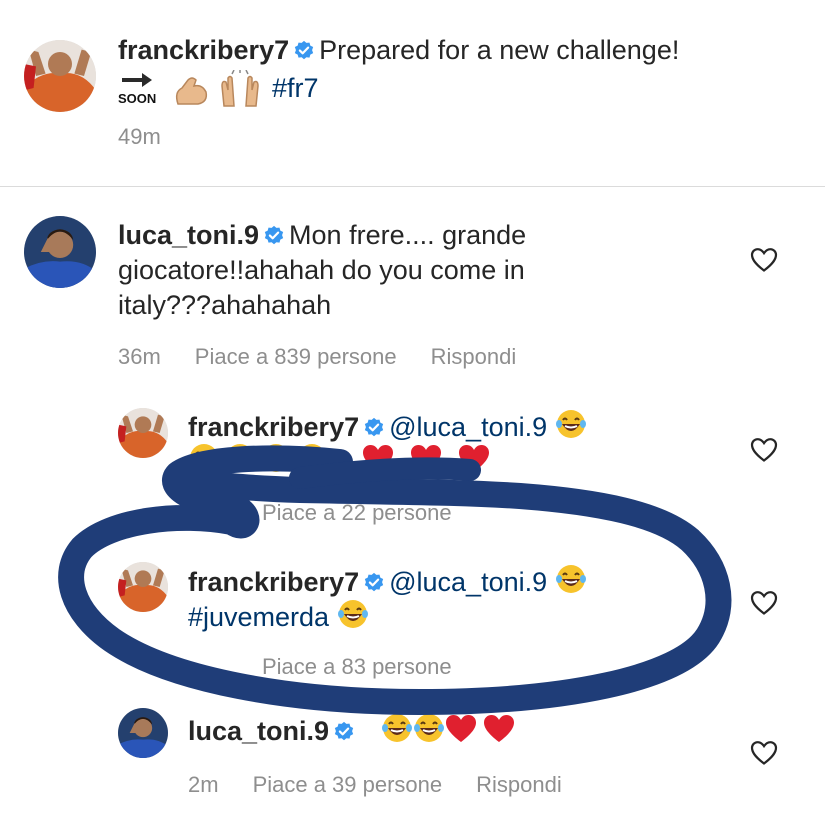  What do you see at coordinates (225, 305) in the screenshot?
I see `comment-line-3: italy???ahahahah` at bounding box center [225, 305].